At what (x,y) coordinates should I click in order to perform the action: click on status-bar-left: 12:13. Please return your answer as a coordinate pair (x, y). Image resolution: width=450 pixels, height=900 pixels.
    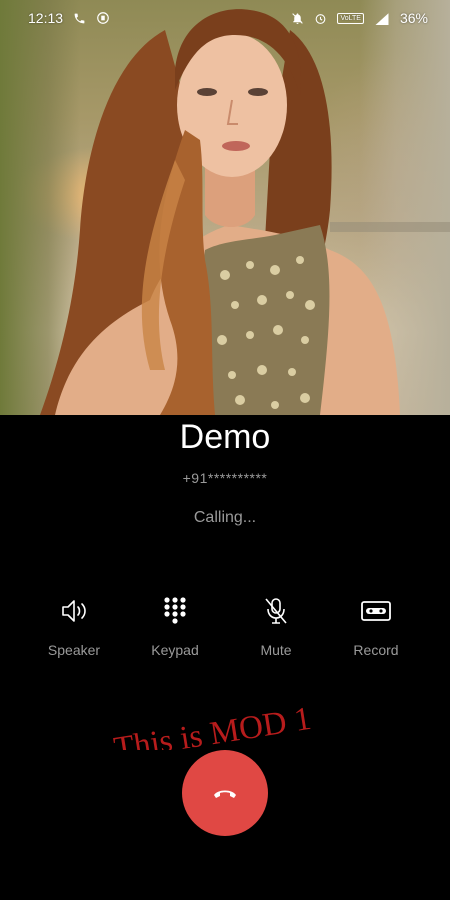
    Looking at the image, I should click on (69, 18).